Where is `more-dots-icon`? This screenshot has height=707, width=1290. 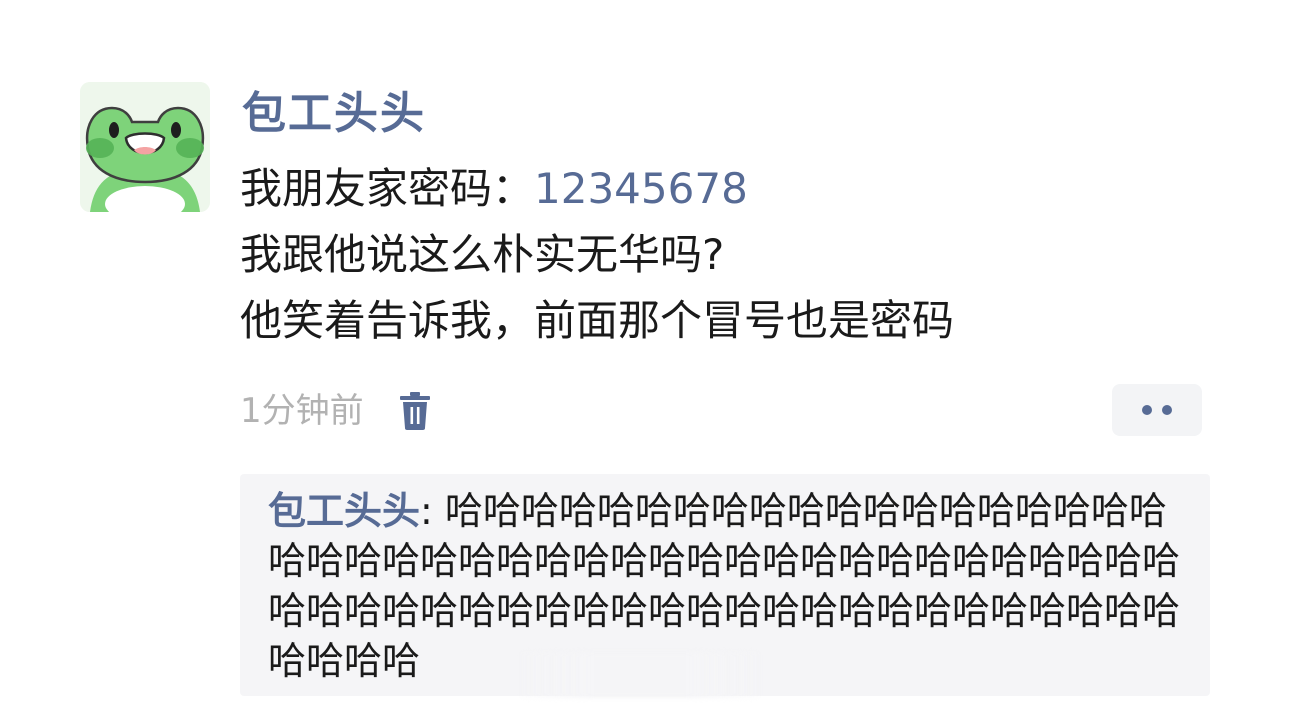 more-dots-icon is located at coordinates (1147, 410).